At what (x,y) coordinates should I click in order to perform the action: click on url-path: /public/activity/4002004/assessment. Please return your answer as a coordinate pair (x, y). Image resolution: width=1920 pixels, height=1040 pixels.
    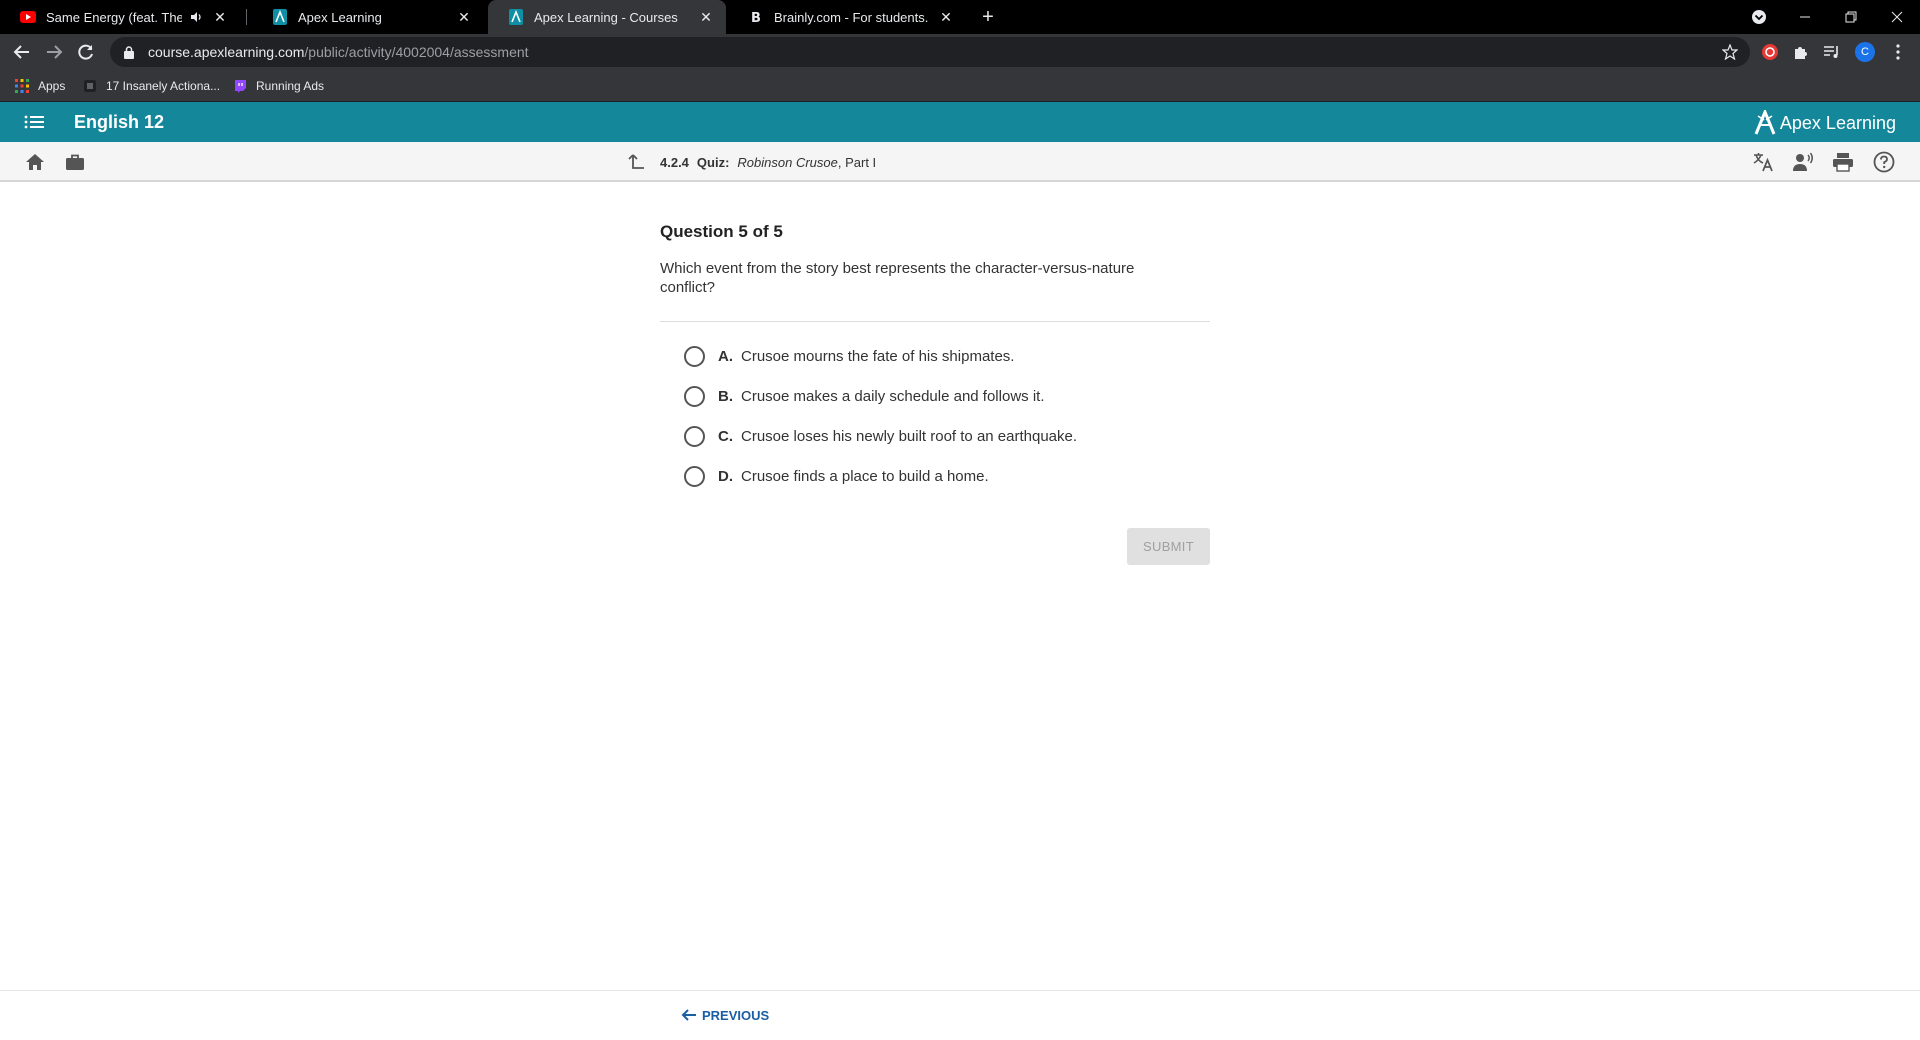
    Looking at the image, I should click on (416, 52).